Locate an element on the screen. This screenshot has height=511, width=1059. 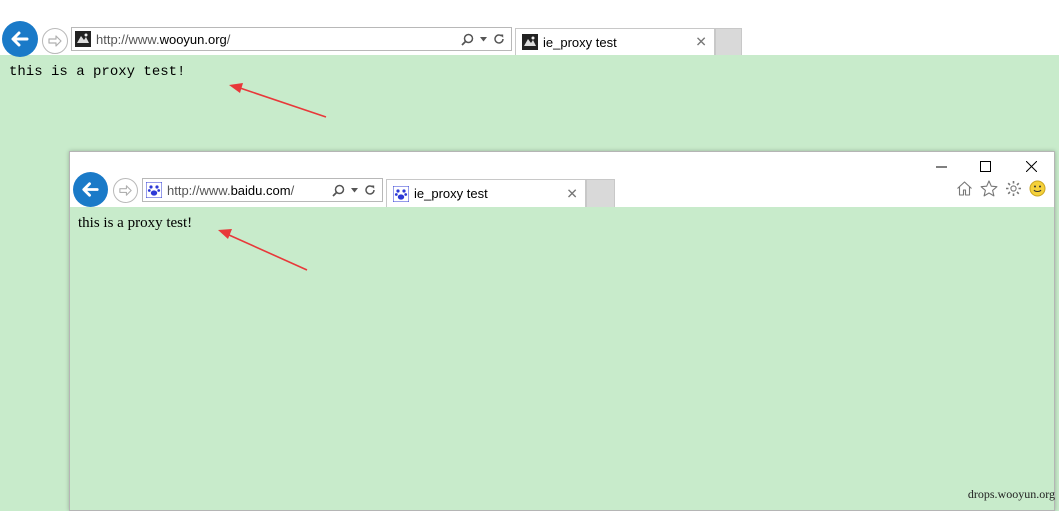
inner-forward-button is located at coordinates (125, 190).